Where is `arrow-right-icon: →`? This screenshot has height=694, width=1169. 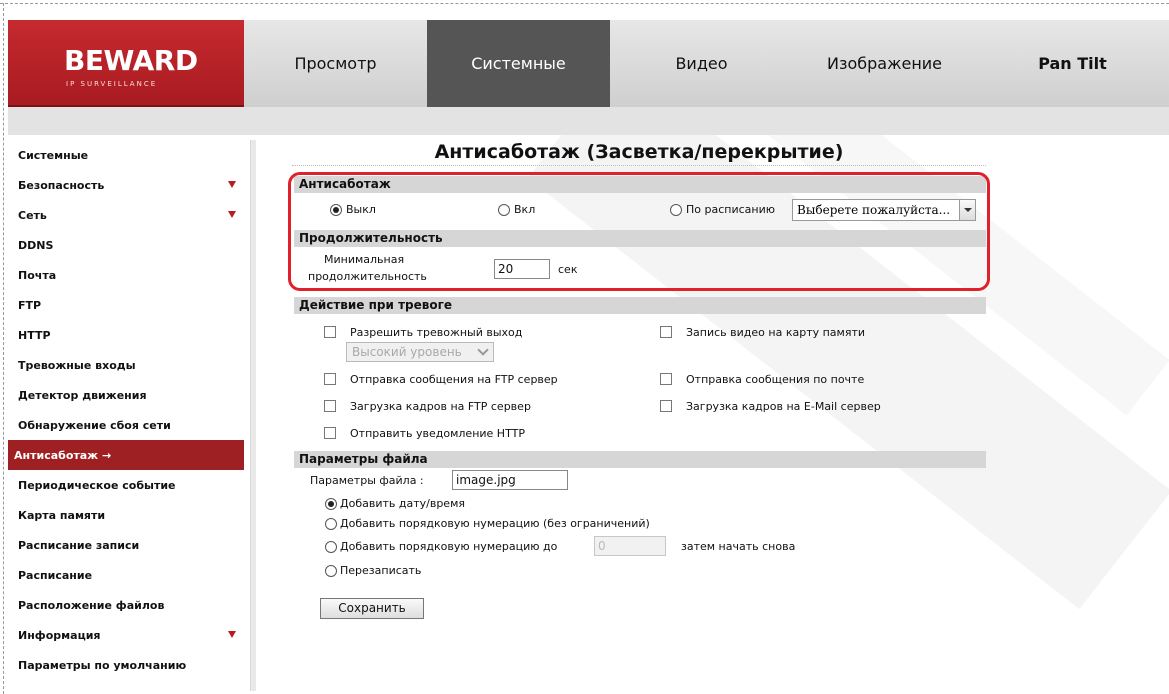
arrow-right-icon: → is located at coordinates (106, 455).